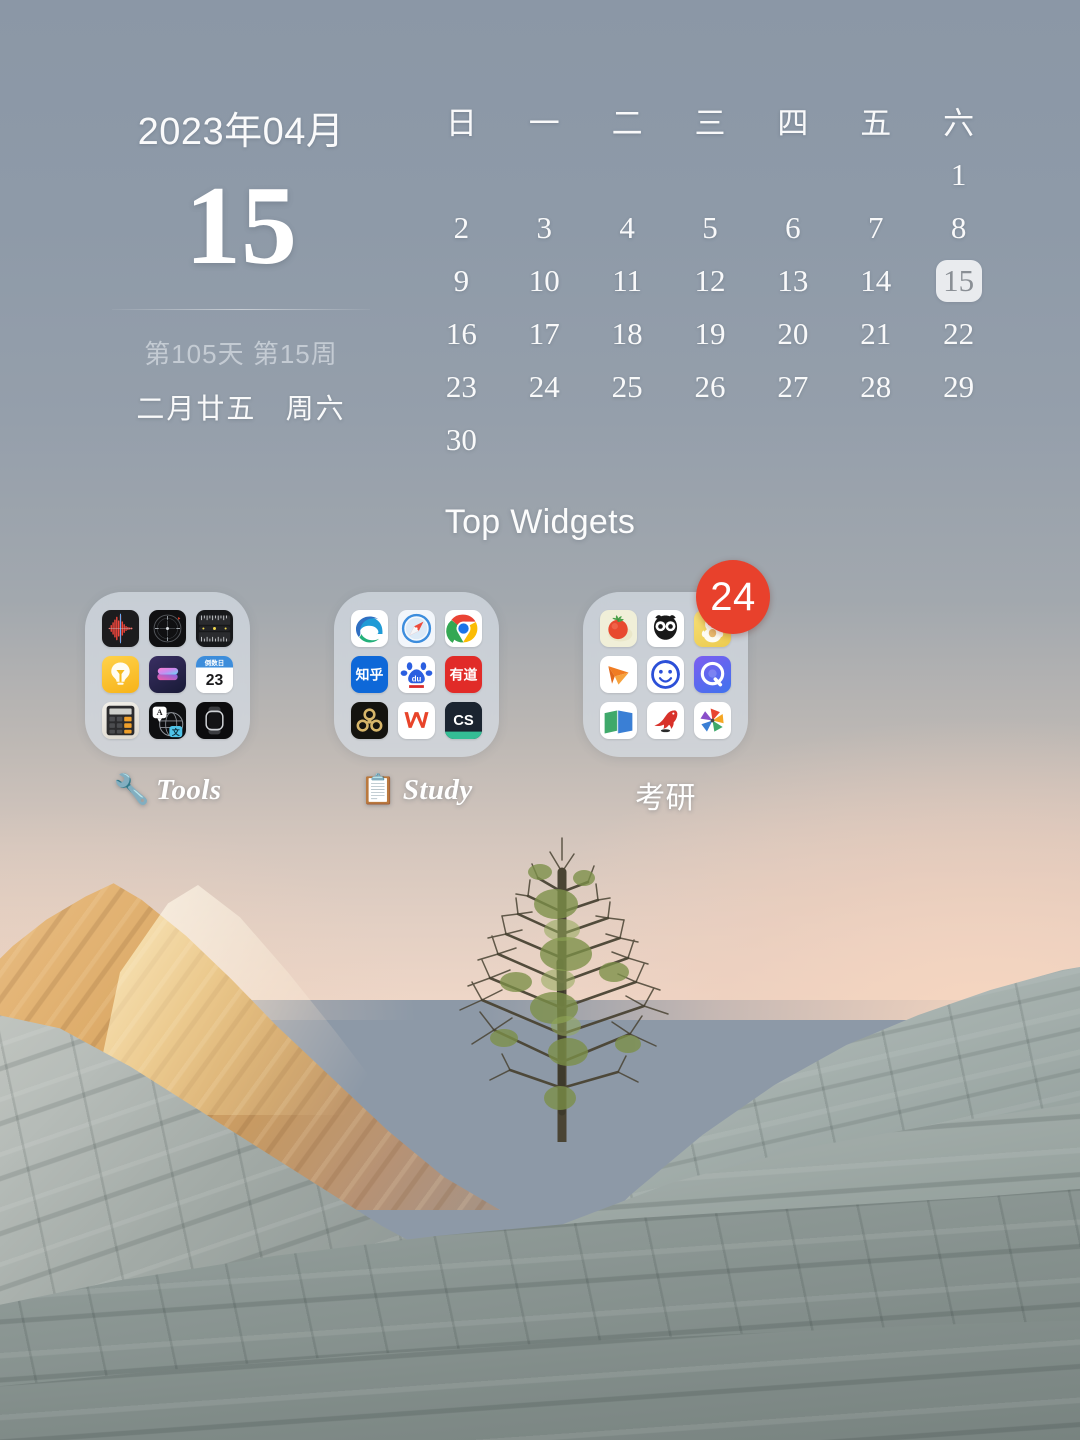 This screenshot has width=1080, height=1440. I want to click on svg-text: 知乎, so click(370, 675).